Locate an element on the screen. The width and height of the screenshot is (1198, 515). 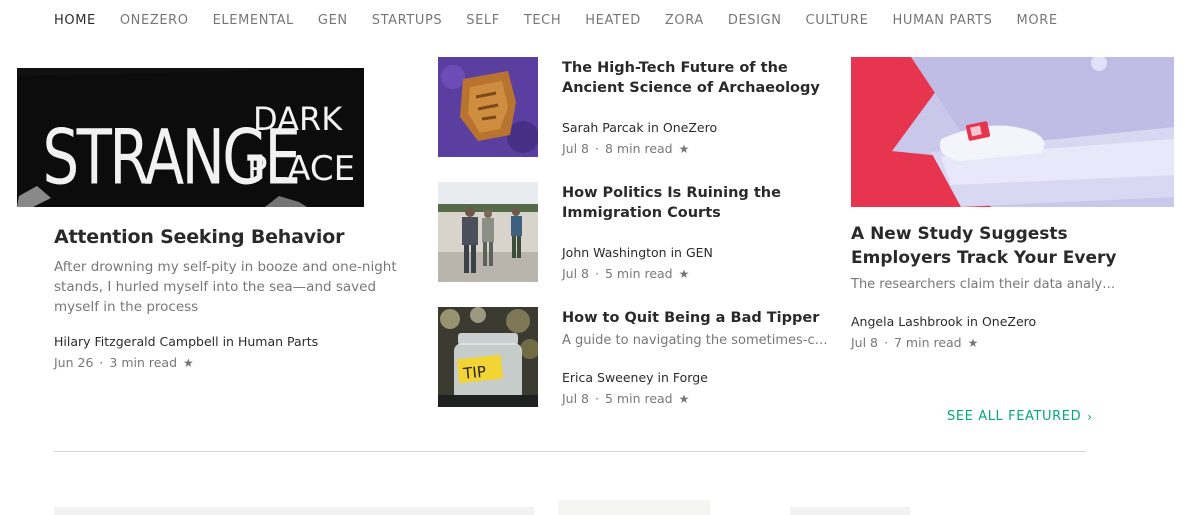
feature-read-time: 7 min read is located at coordinates (928, 342).